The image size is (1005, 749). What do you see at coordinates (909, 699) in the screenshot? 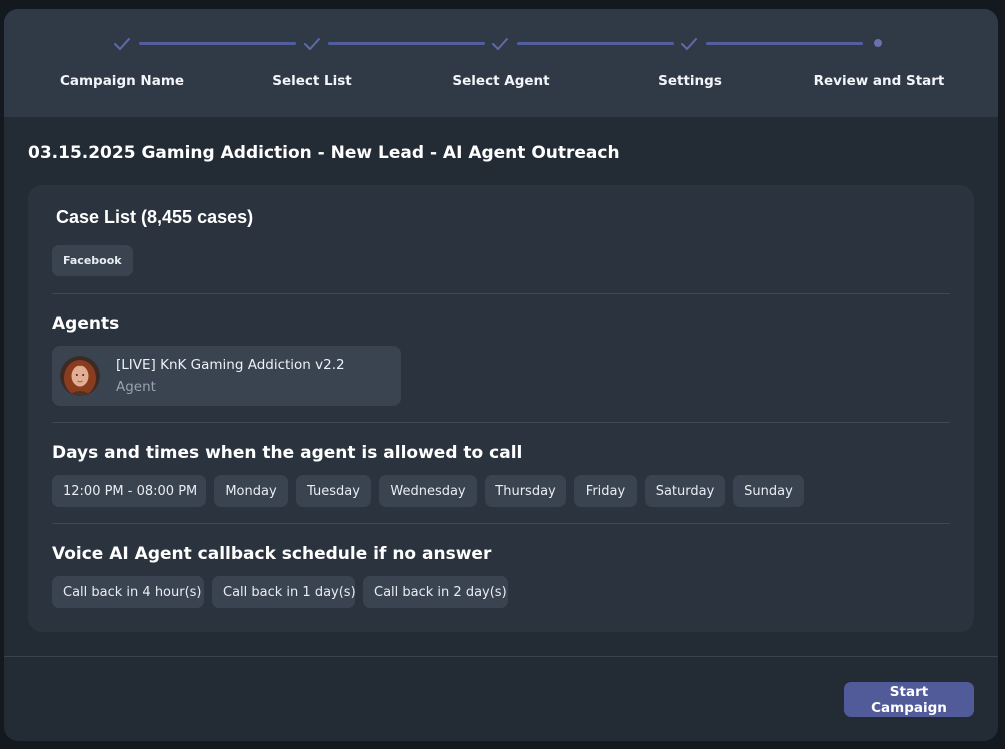
I see `start-campaign-button: Start Campaign` at bounding box center [909, 699].